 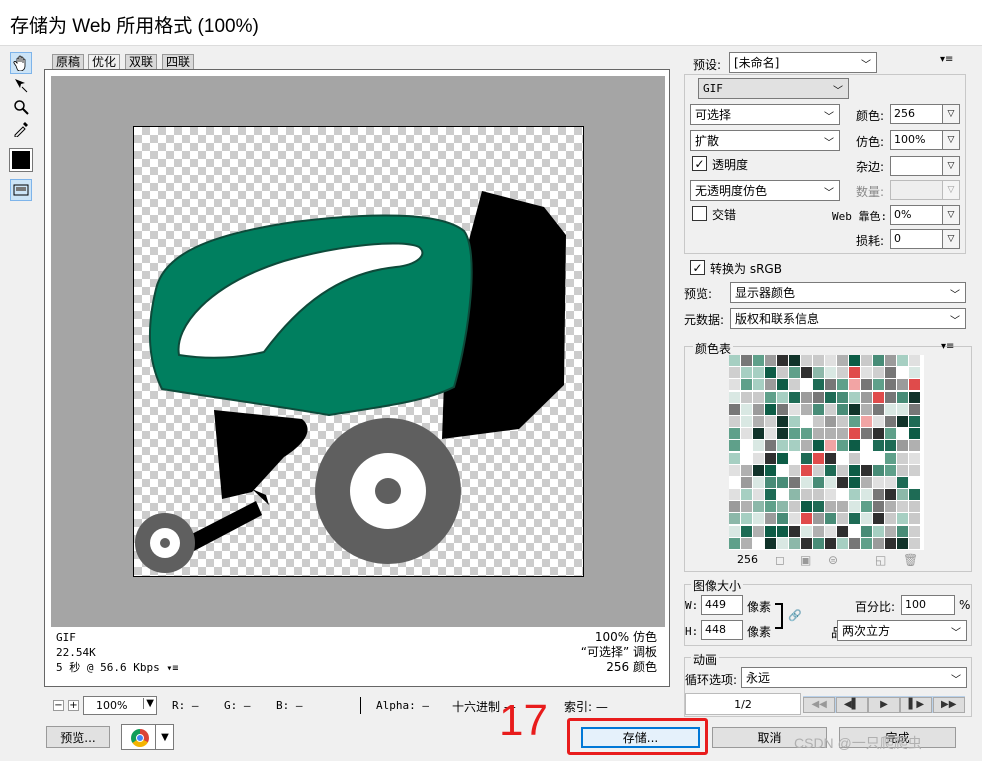 What do you see at coordinates (773, 88) in the screenshot?
I see `format-select: GIF ﹀` at bounding box center [773, 88].